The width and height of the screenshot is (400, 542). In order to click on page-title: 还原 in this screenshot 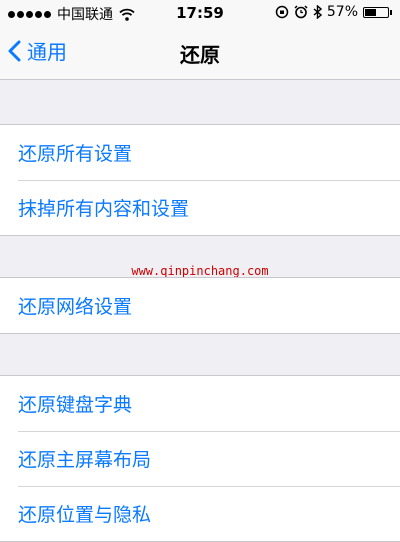, I will do `click(200, 55)`.